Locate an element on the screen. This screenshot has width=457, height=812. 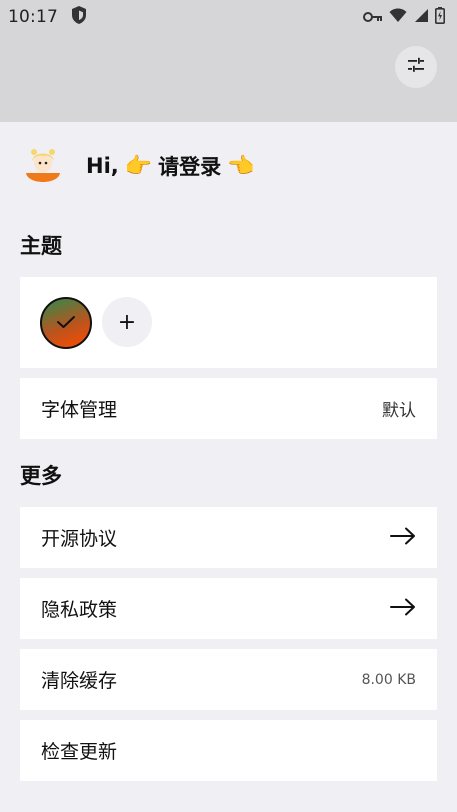
greeting-prefix: Hi, is located at coordinates (102, 166).